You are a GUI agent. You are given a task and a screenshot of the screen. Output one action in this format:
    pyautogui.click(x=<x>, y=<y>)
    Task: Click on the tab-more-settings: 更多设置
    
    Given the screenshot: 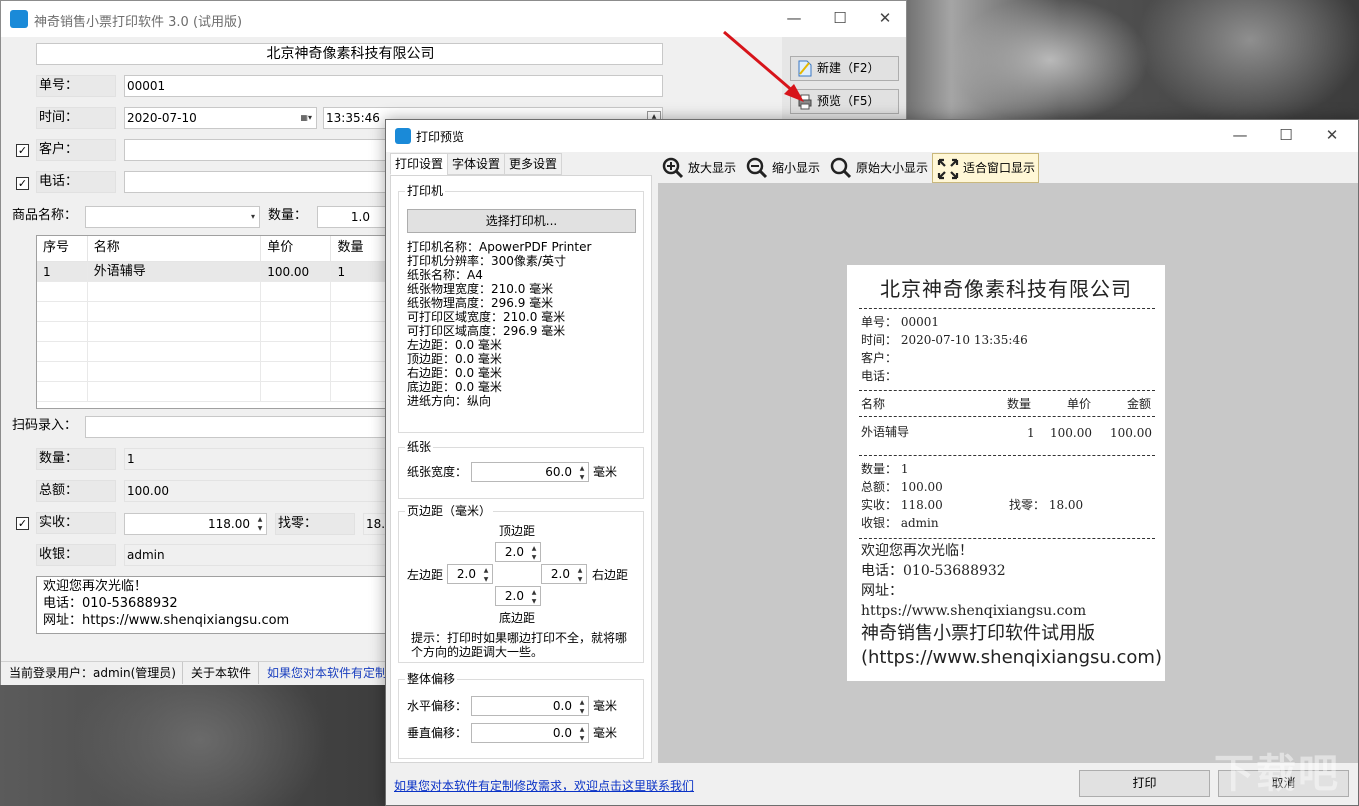 What is the action you would take?
    pyautogui.click(x=533, y=164)
    